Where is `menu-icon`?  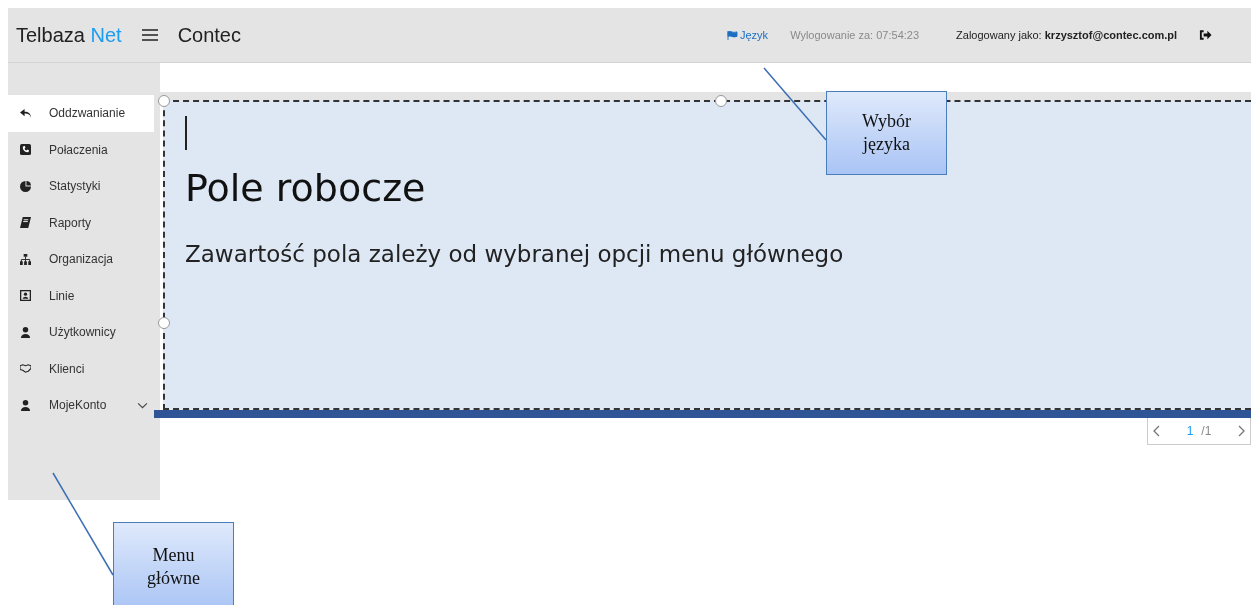
menu-icon is located at coordinates (149, 35).